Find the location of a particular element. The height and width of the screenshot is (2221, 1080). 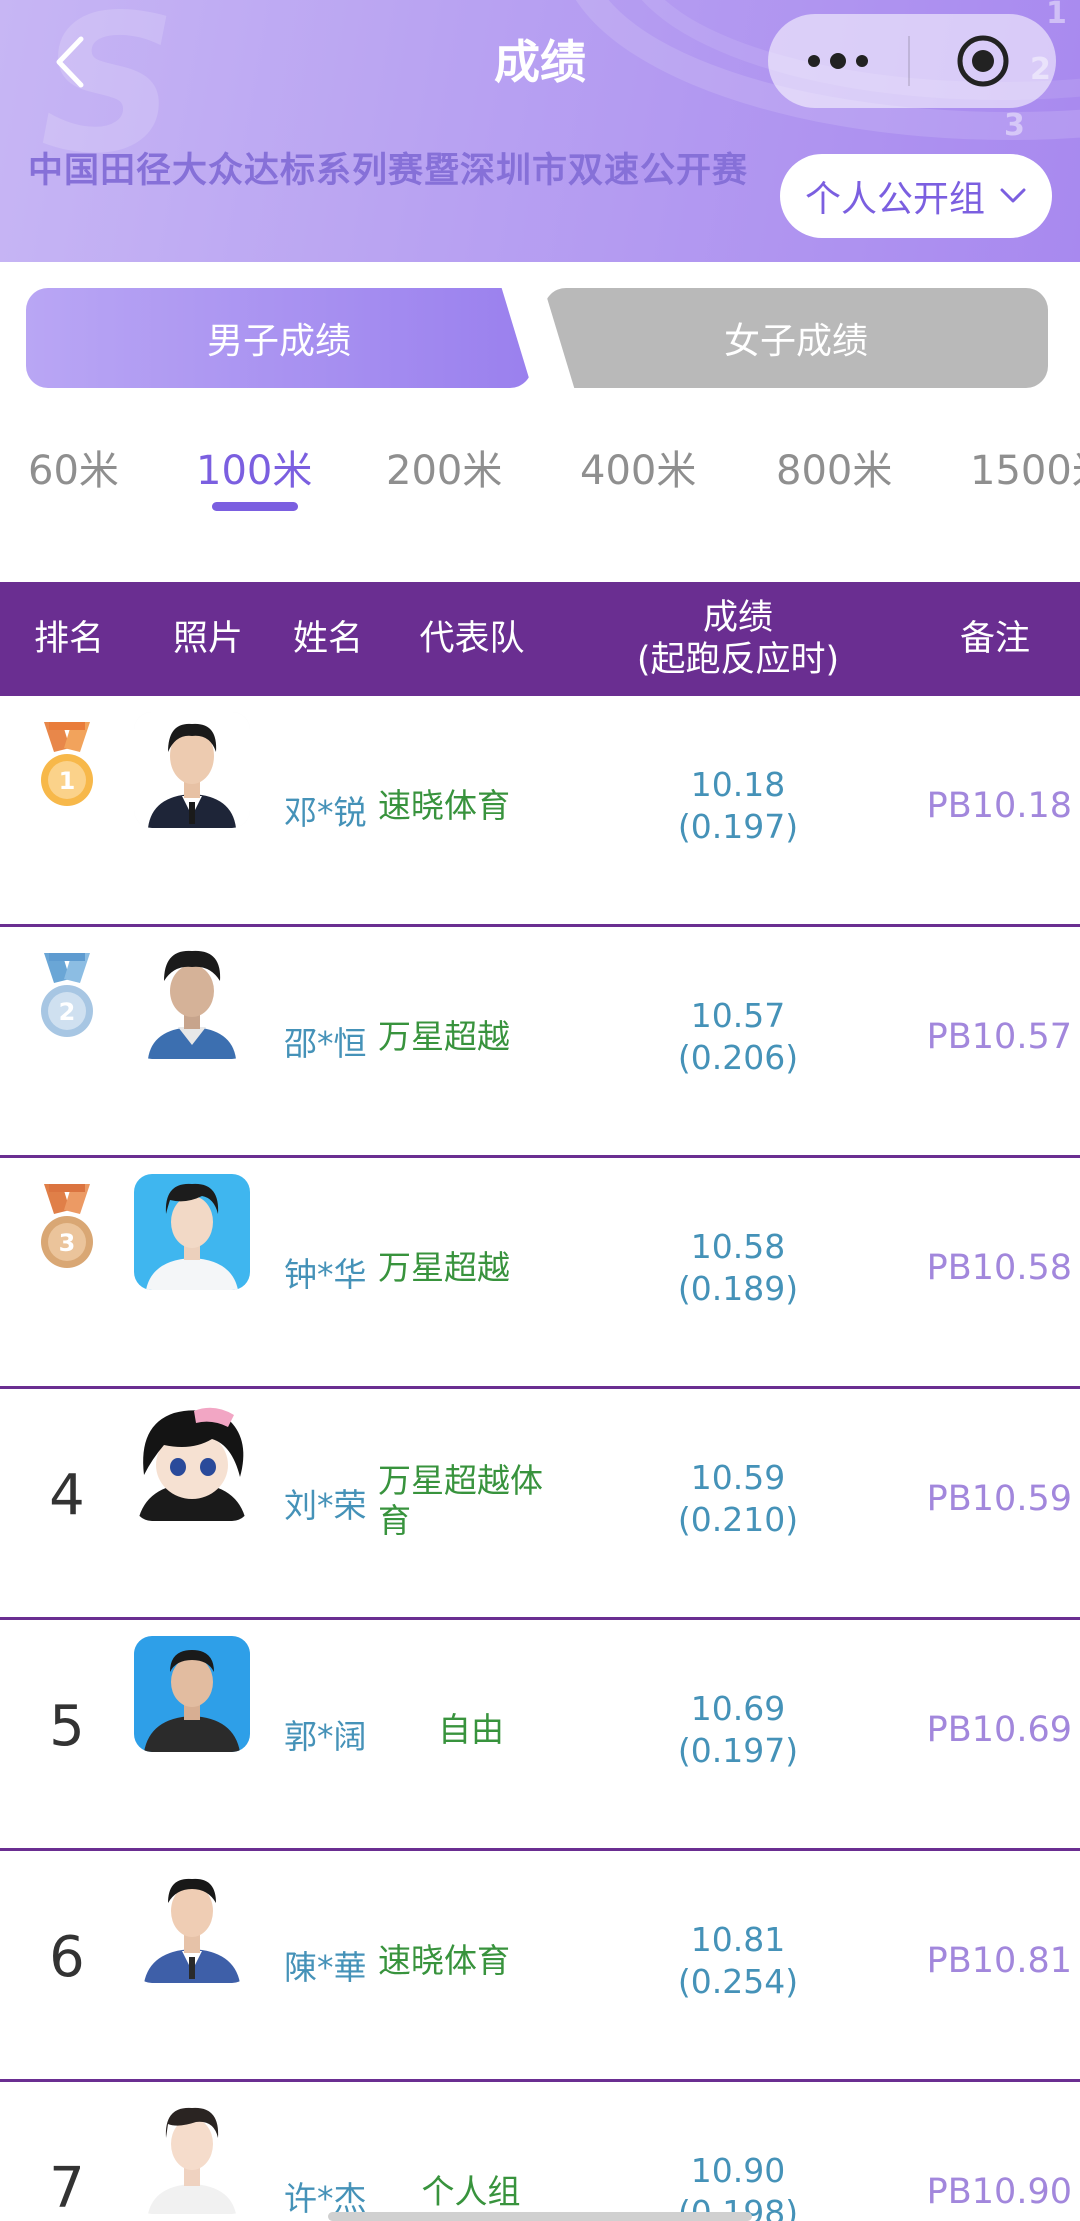

table-row: 2 邵*恒 万星超越 10.57 (0.206) PB10.57 is located at coordinates (540, 1042).